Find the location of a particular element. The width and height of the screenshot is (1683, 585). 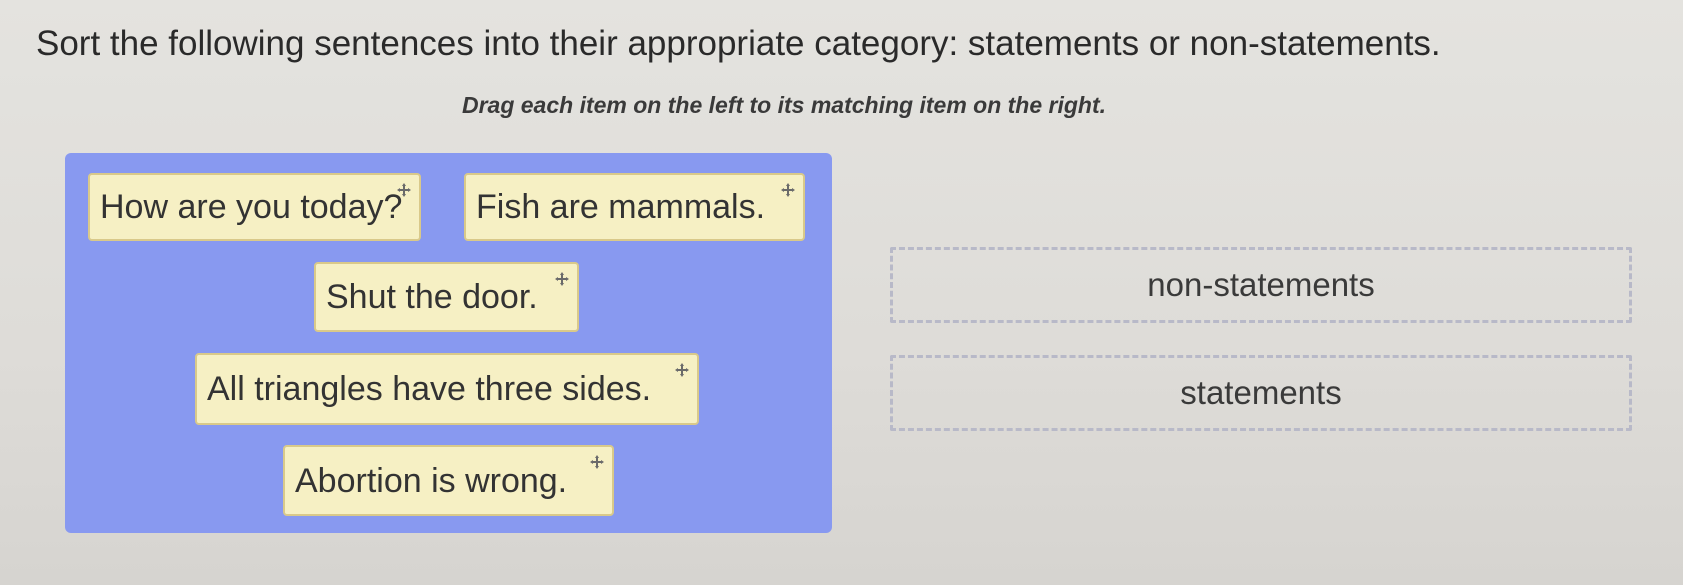

drag-item-fish-are-mammals: Fish are mammals. is located at coordinates (634, 207).